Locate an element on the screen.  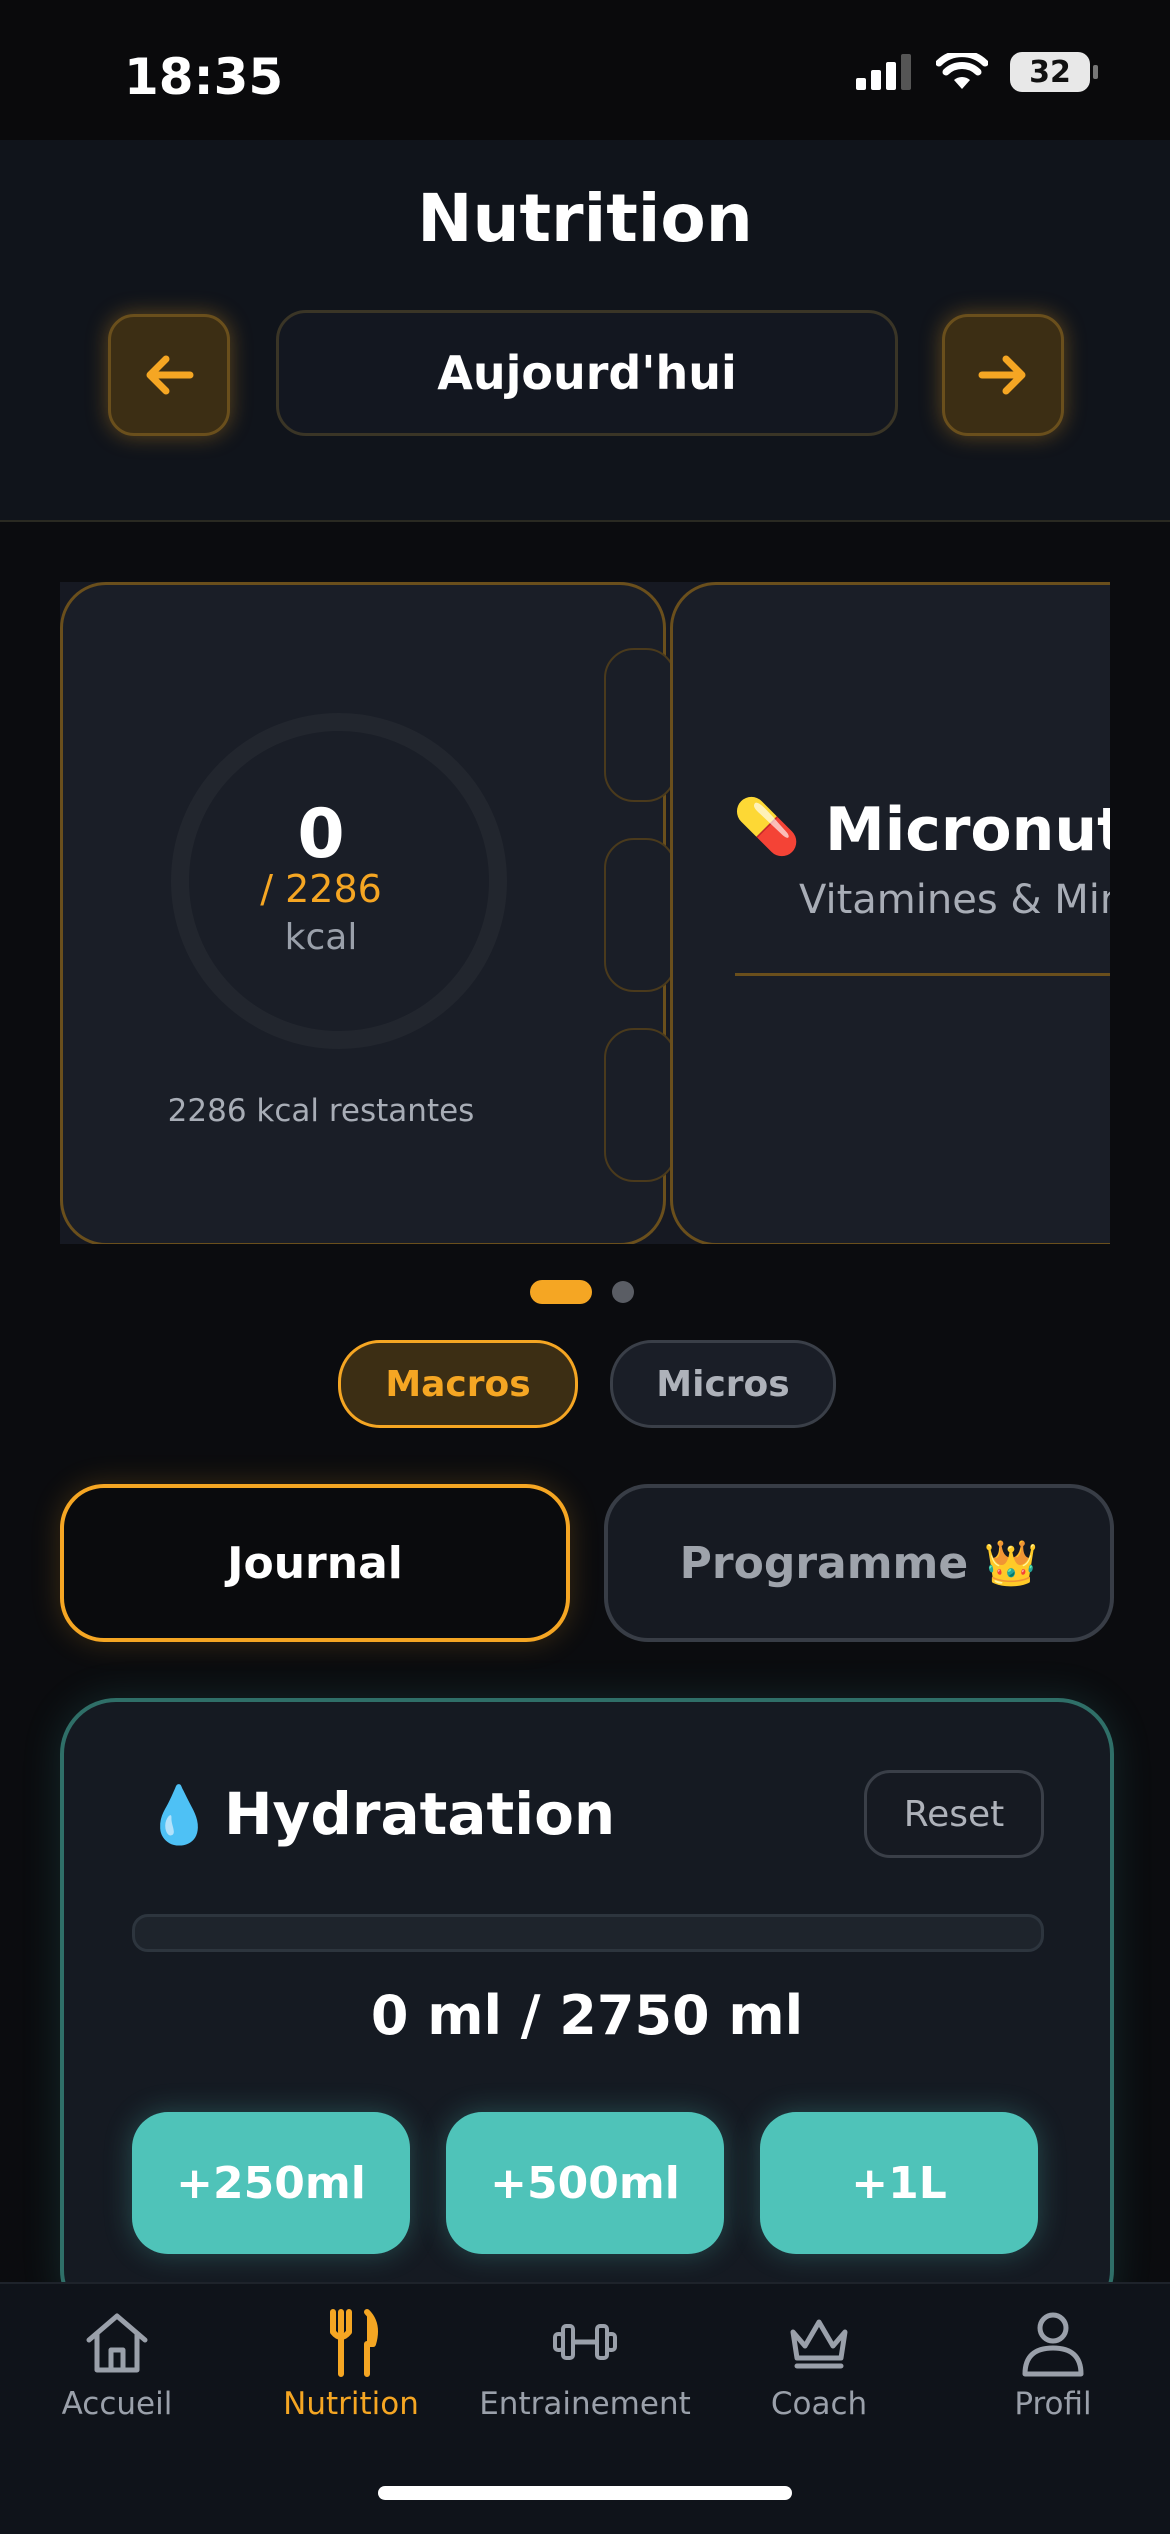
tab-programme: Programme 👑 is located at coordinates (859, 1563).